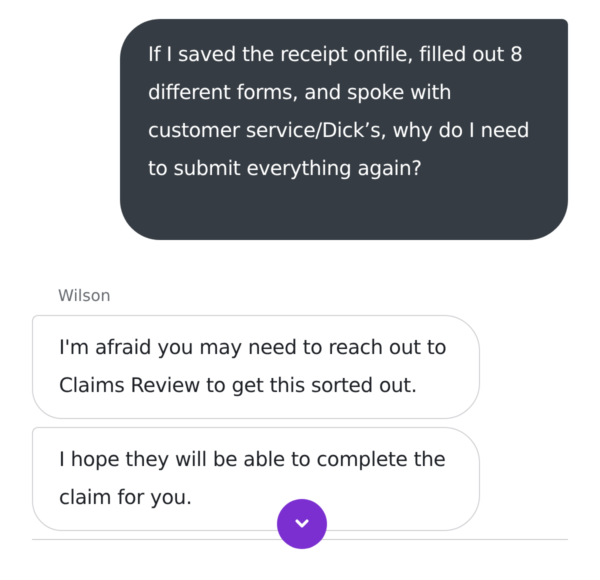 The height and width of the screenshot is (580, 600). Describe the element at coordinates (256, 367) in the screenshot. I see `received-message: I'm afraid you may need to reach out to Claims Review to get this sorted out.` at that location.